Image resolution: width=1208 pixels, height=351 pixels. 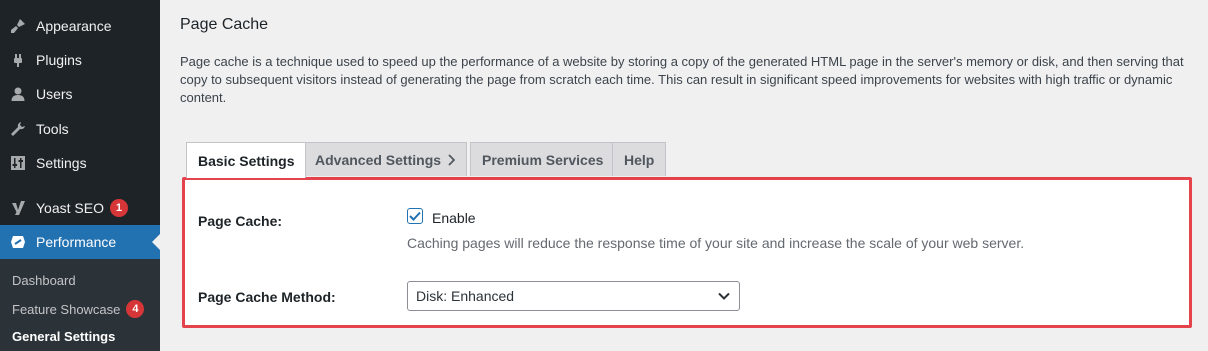 I want to click on submenu-item-dashboard: Dashboard, so click(x=44, y=280).